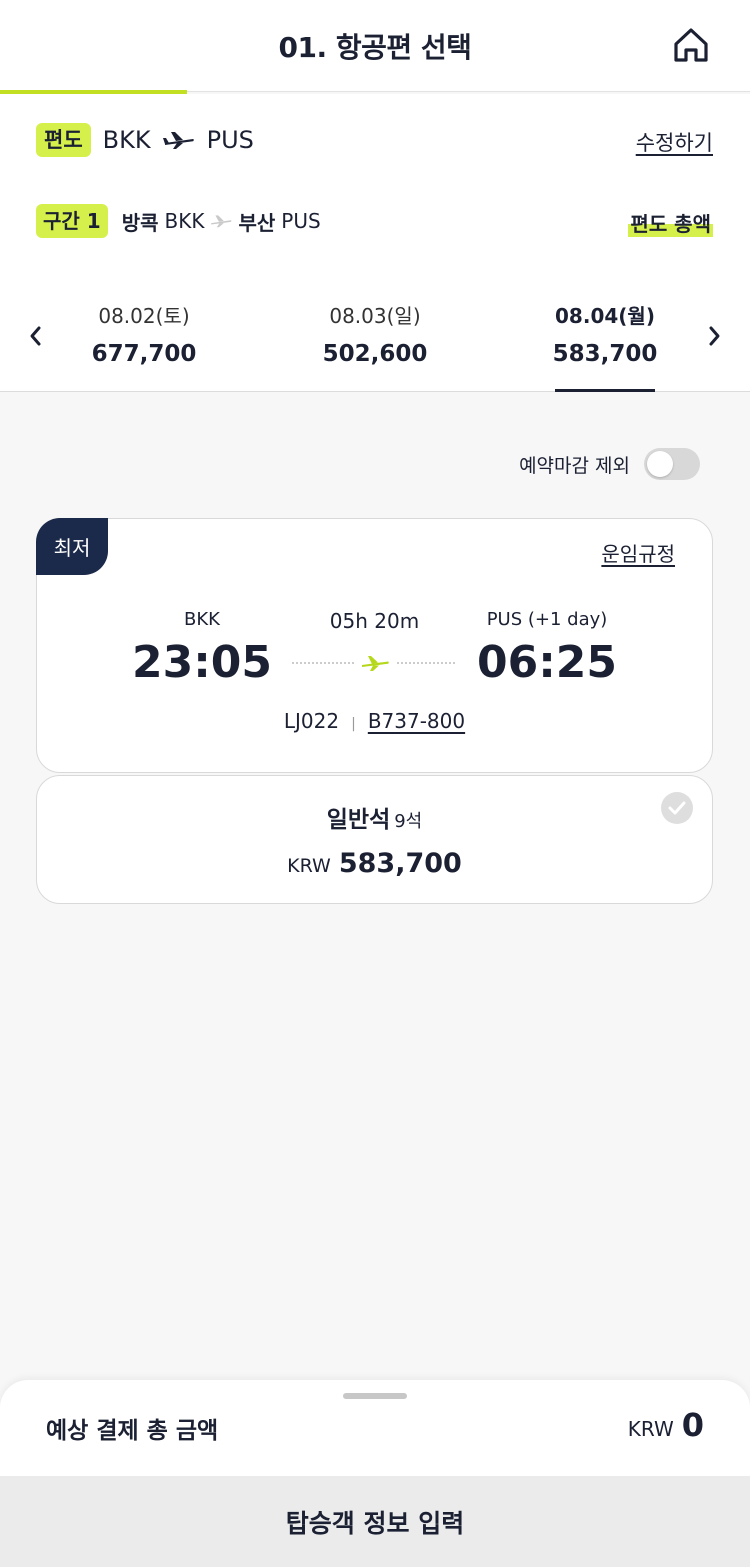 This screenshot has width=750, height=1567. I want to click on lowest-fare-badge: 최저, so click(72, 546).